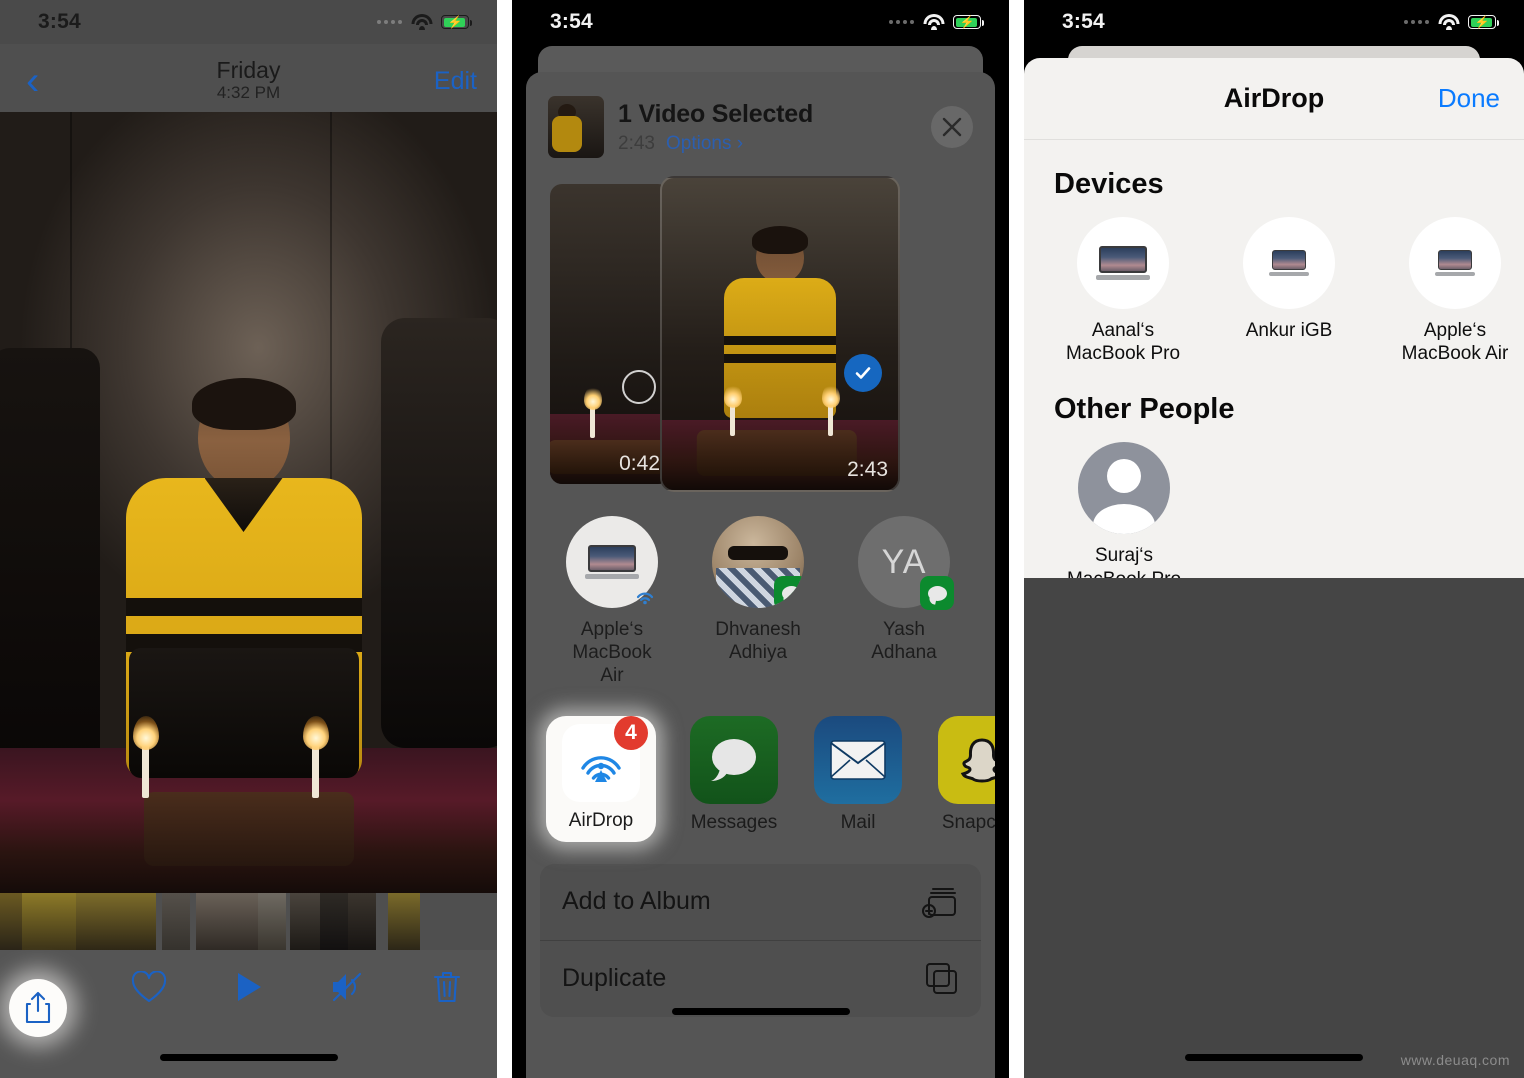 This screenshot has height=1078, width=1524. What do you see at coordinates (605, 758) in the screenshot?
I see `airdrop-icon: 4` at bounding box center [605, 758].